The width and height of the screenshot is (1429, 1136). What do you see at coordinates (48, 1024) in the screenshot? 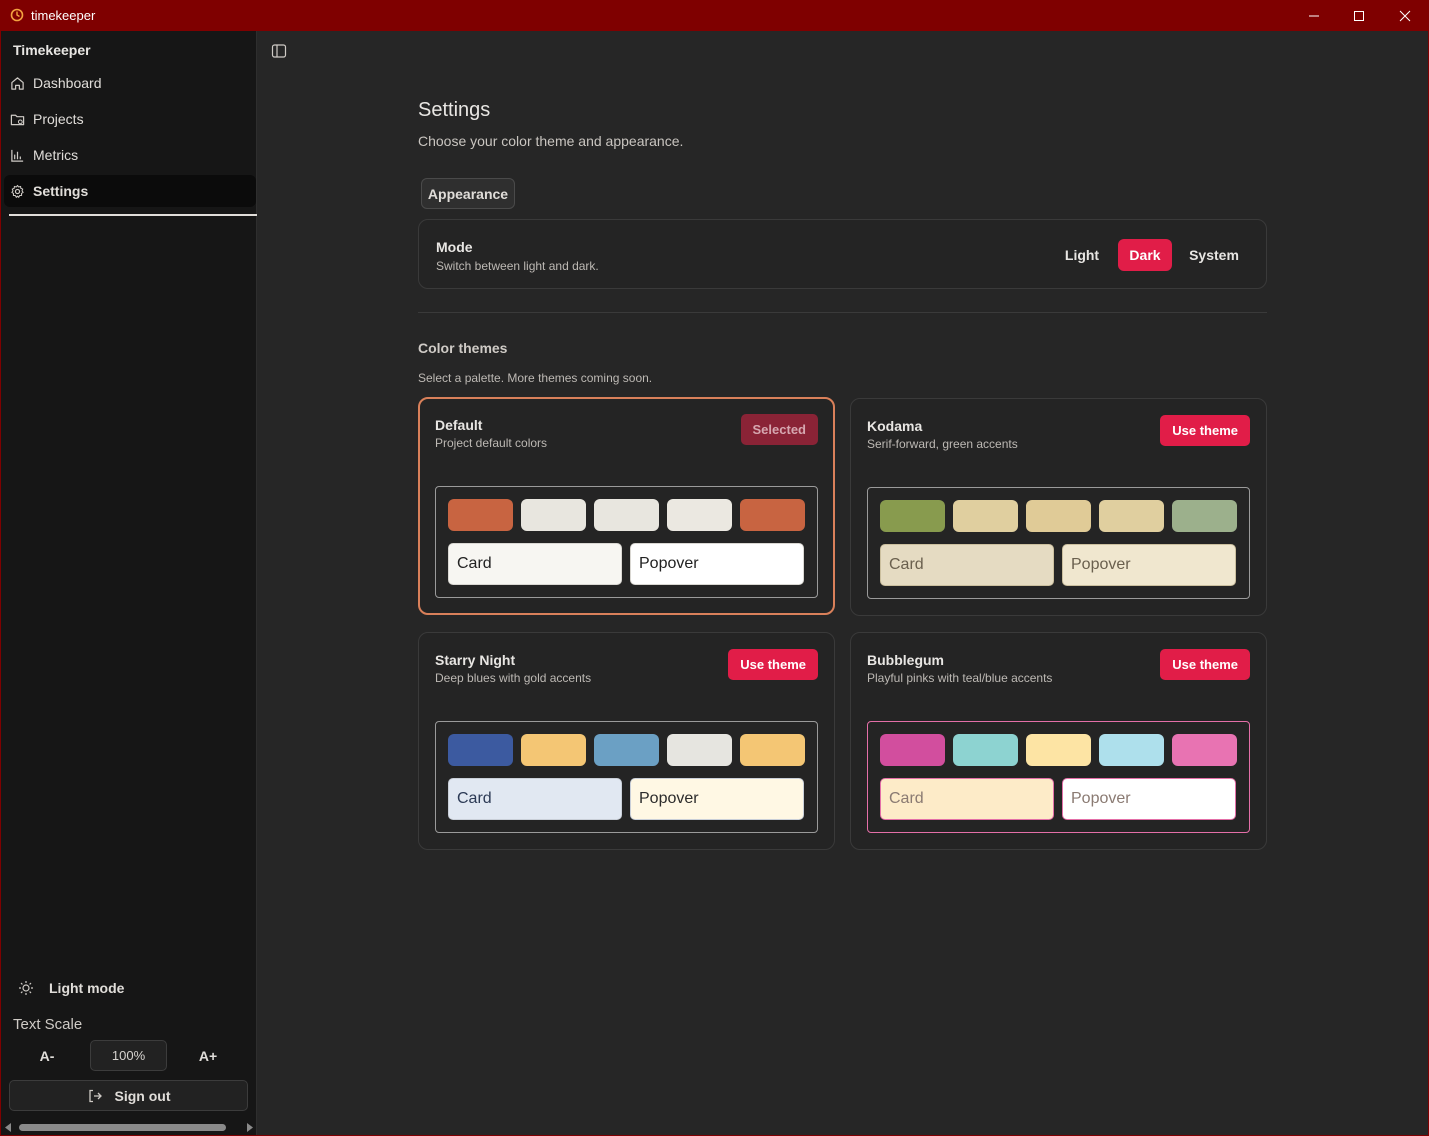
I see `text-scale-label: Text Scale` at bounding box center [48, 1024].